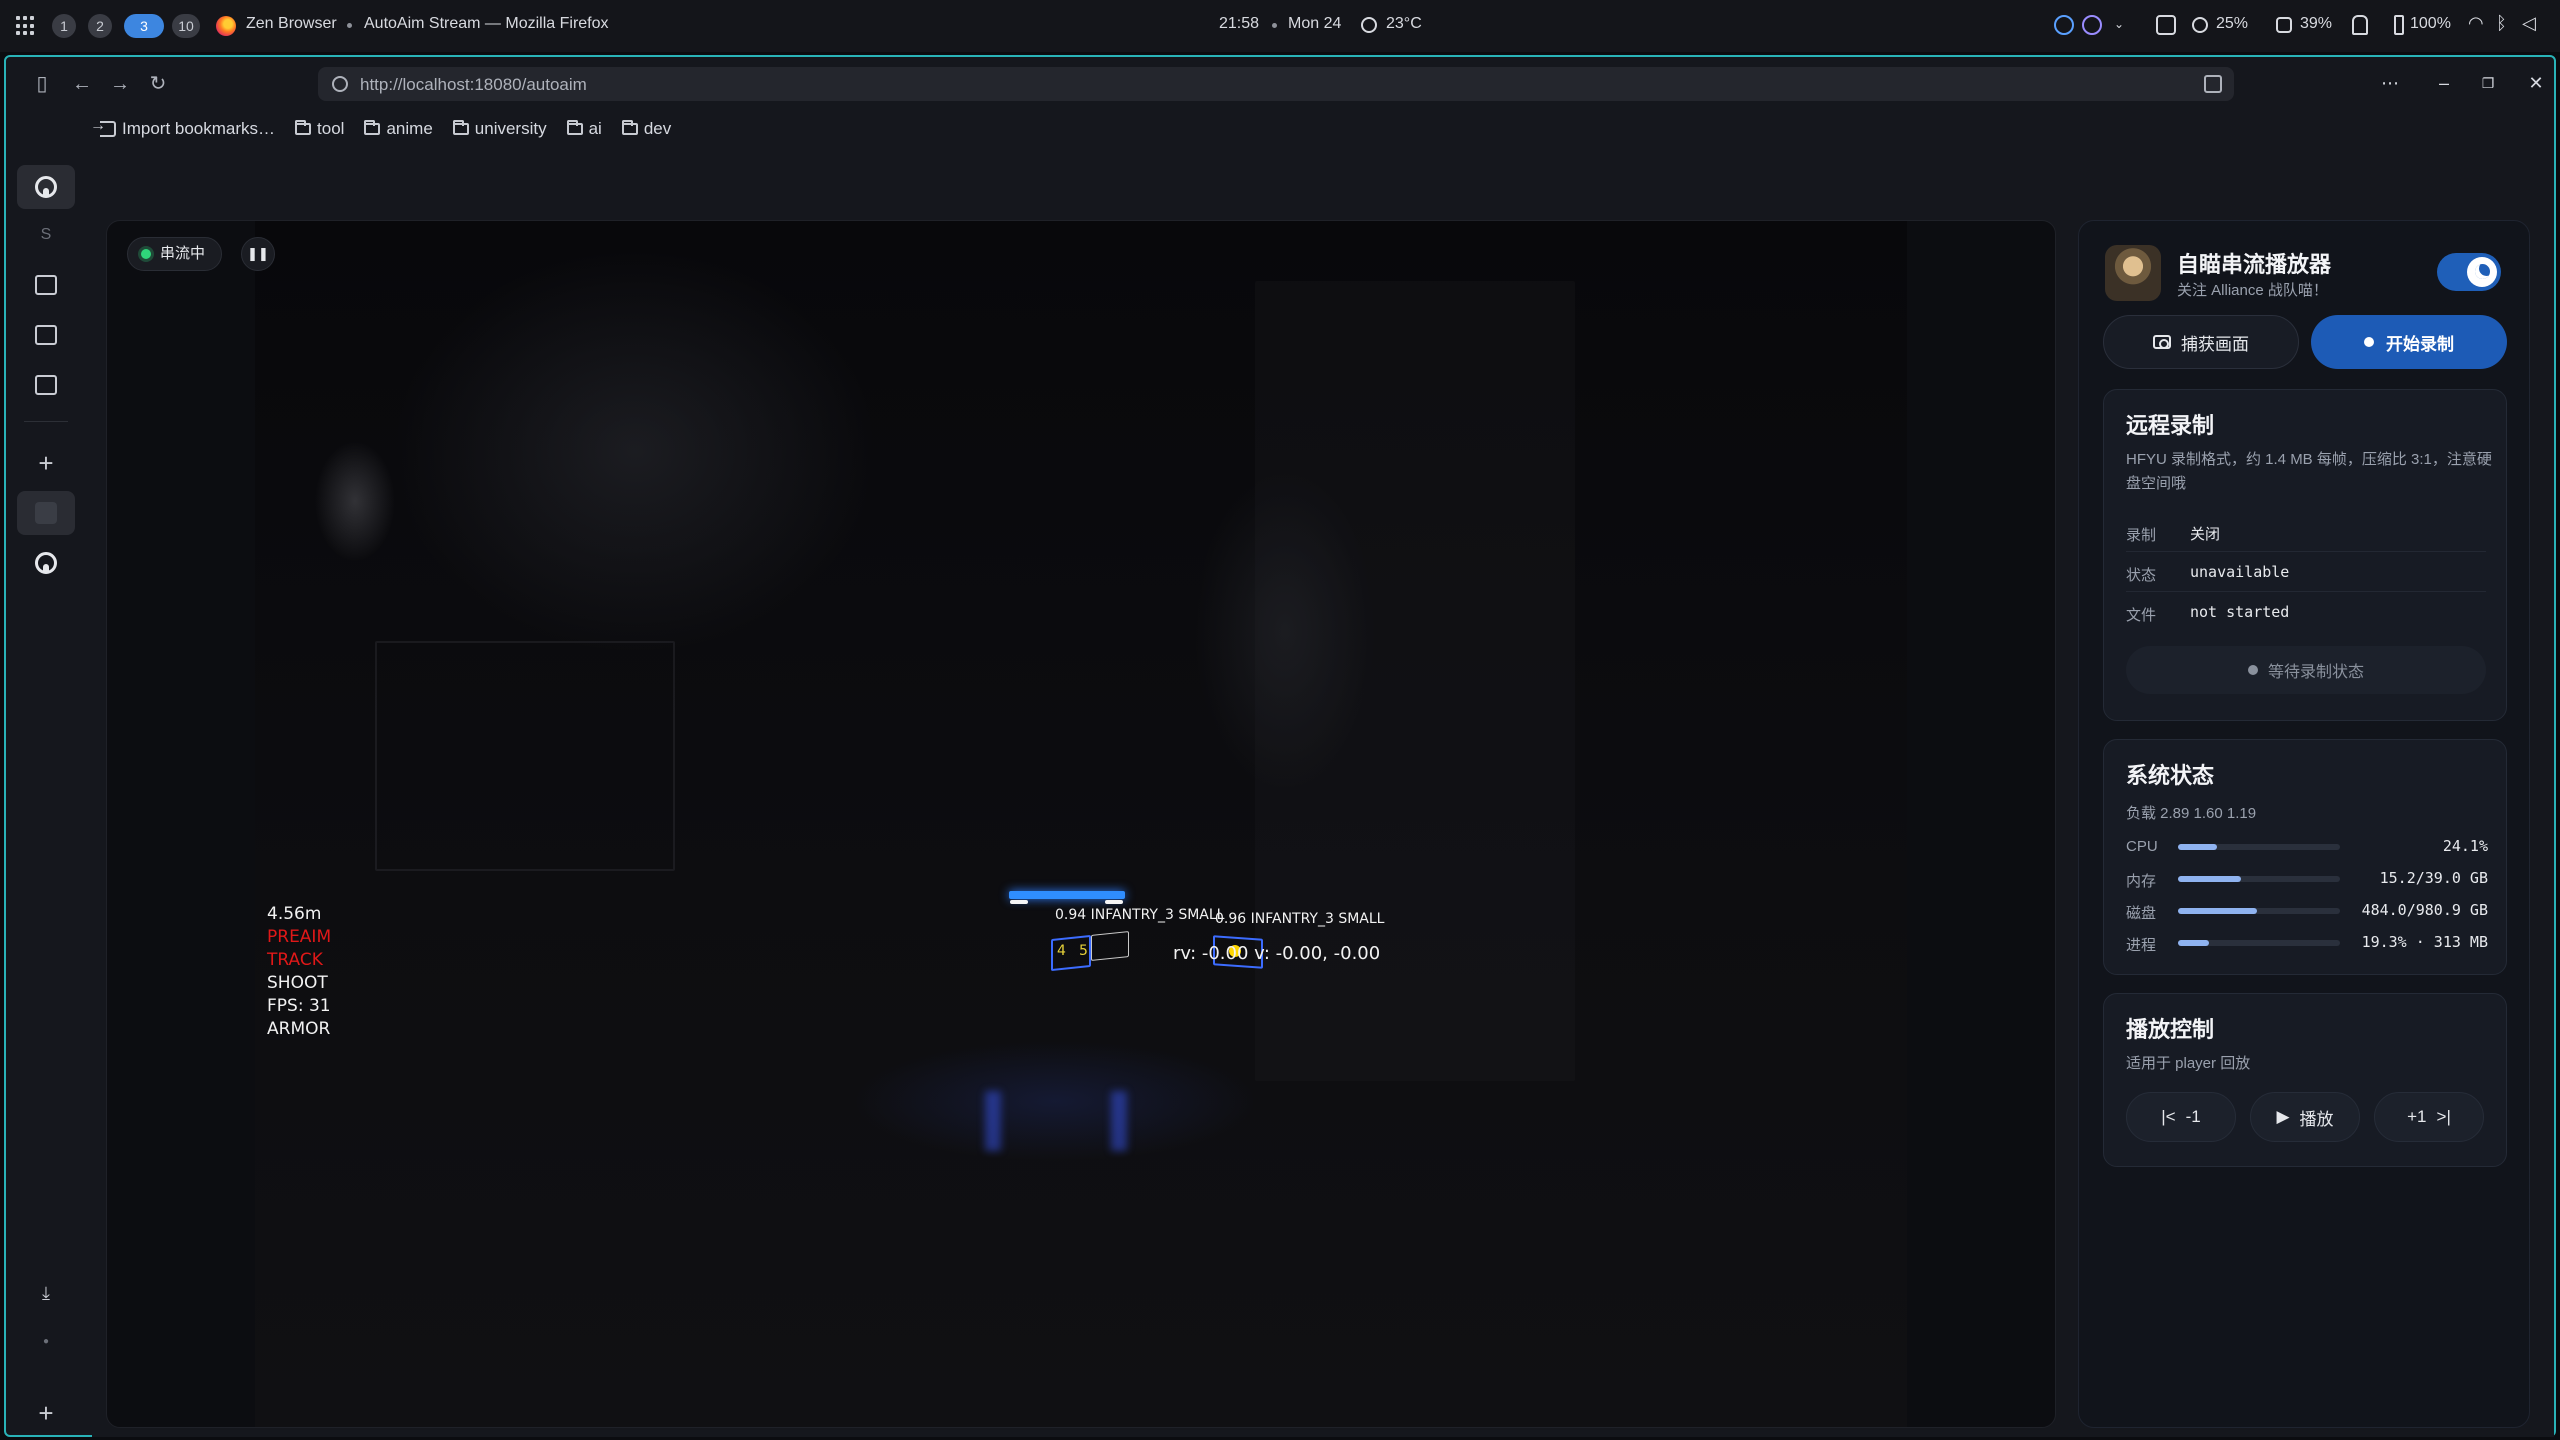 The height and width of the screenshot is (1440, 2560). Describe the element at coordinates (1276, 84) in the screenshot. I see `url-bar: http://localhost:18080/autoaim` at that location.